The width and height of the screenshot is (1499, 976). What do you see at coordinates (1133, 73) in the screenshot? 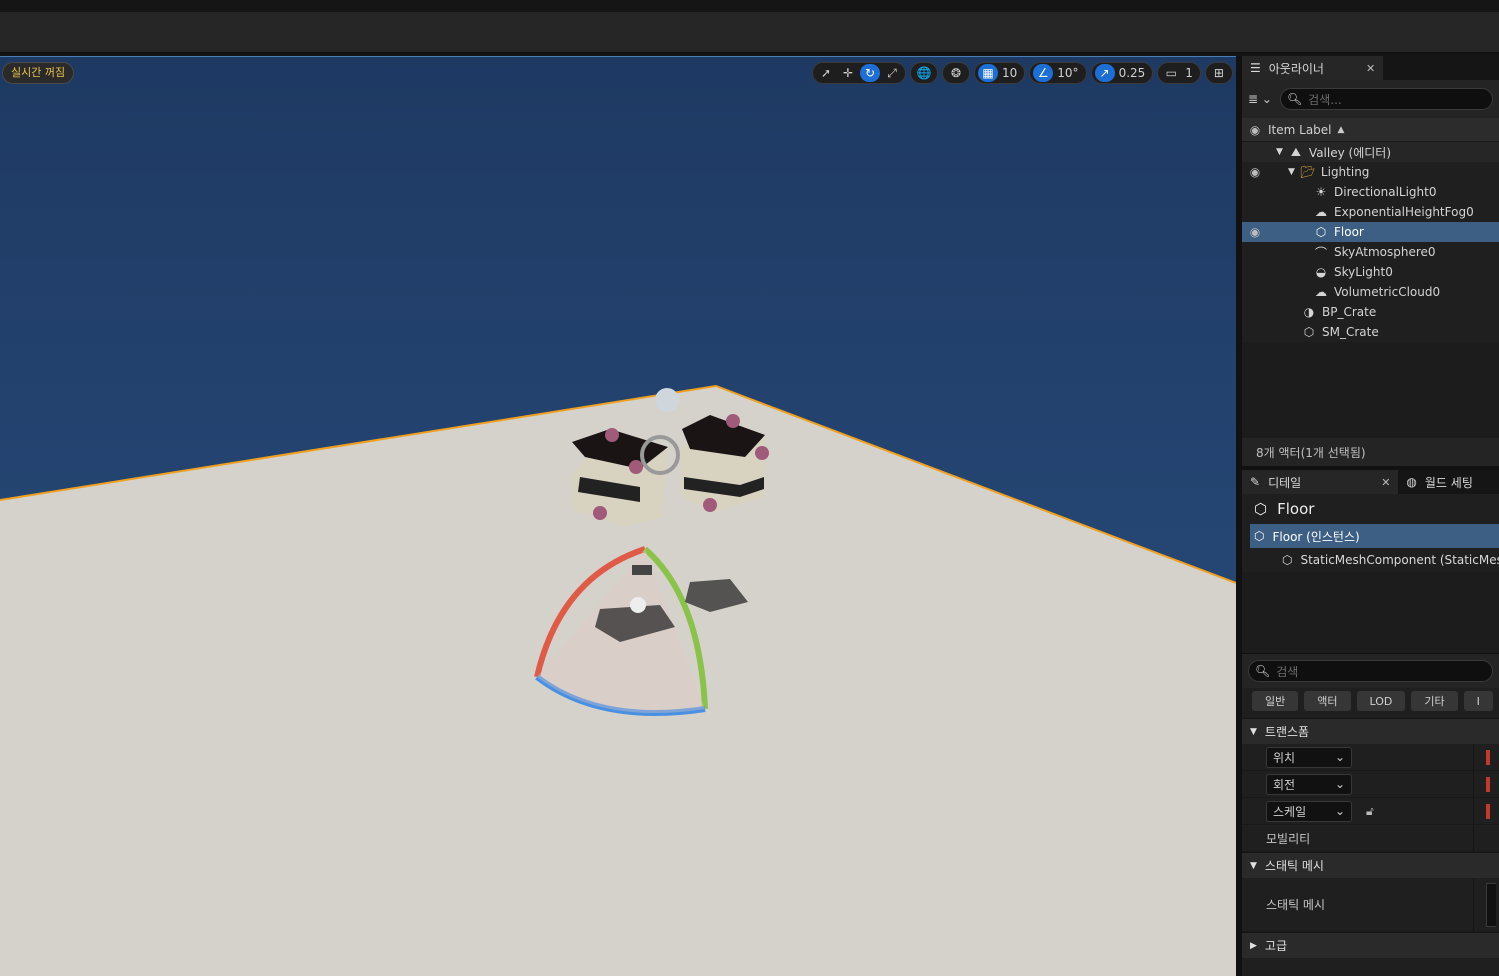
I see `scale-snap-value: 0.25` at bounding box center [1133, 73].